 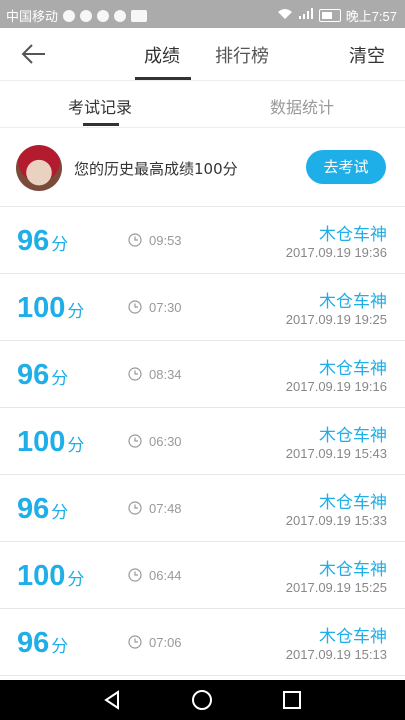 What do you see at coordinates (165, 642) in the screenshot?
I see `exam-duration: 07:06` at bounding box center [165, 642].